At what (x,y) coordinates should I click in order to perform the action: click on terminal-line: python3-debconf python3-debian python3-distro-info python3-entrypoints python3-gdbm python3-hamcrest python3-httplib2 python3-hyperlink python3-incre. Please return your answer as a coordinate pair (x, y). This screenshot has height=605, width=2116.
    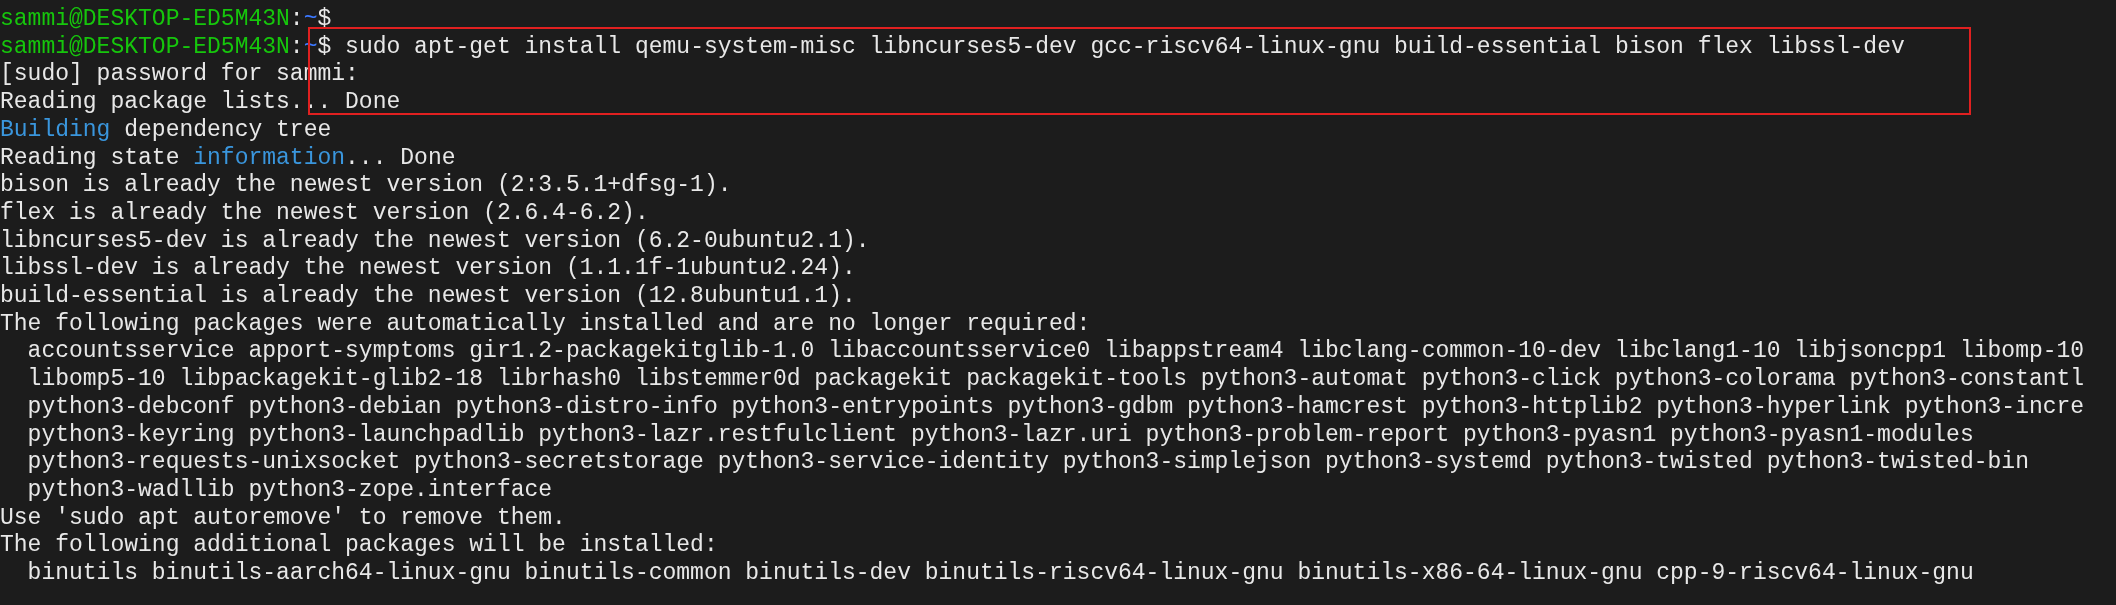
    Looking at the image, I should click on (1055, 407).